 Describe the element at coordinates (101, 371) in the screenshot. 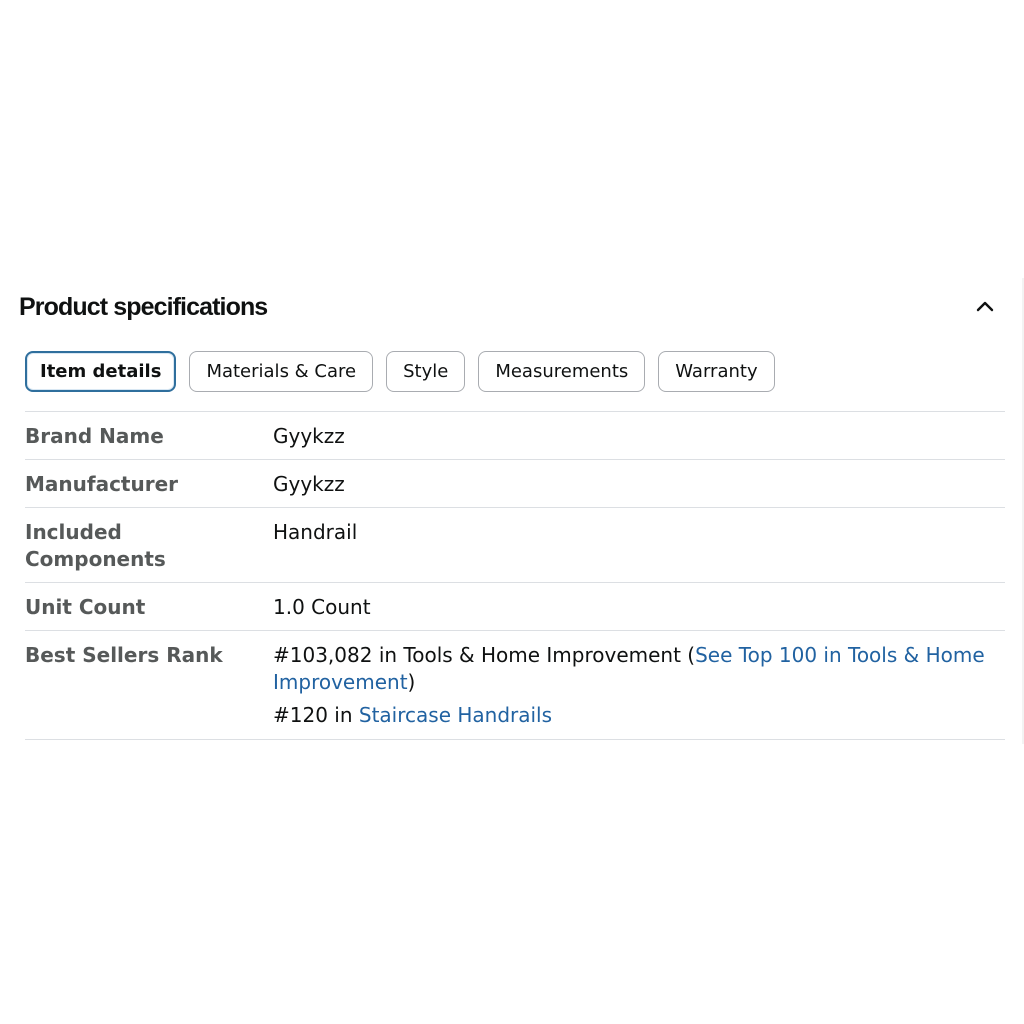

I see `tab-item-details: Item details` at that location.